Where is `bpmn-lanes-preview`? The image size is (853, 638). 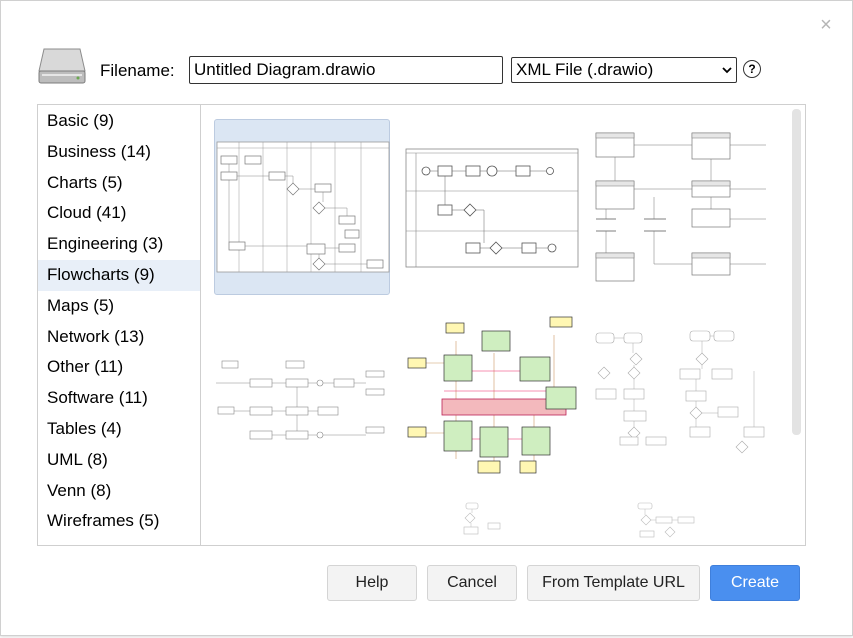 bpmn-lanes-preview is located at coordinates (492, 208).